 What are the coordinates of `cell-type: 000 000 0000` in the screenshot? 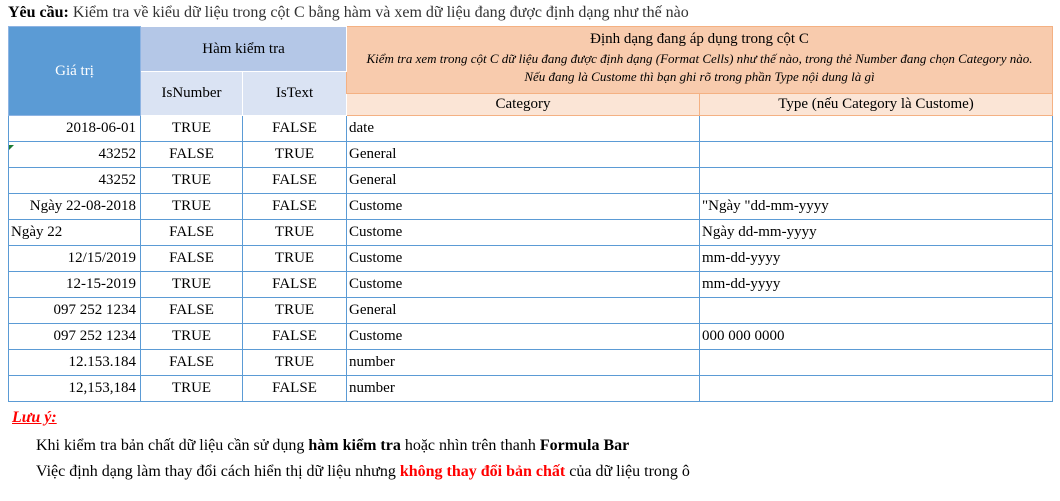 It's located at (876, 336).